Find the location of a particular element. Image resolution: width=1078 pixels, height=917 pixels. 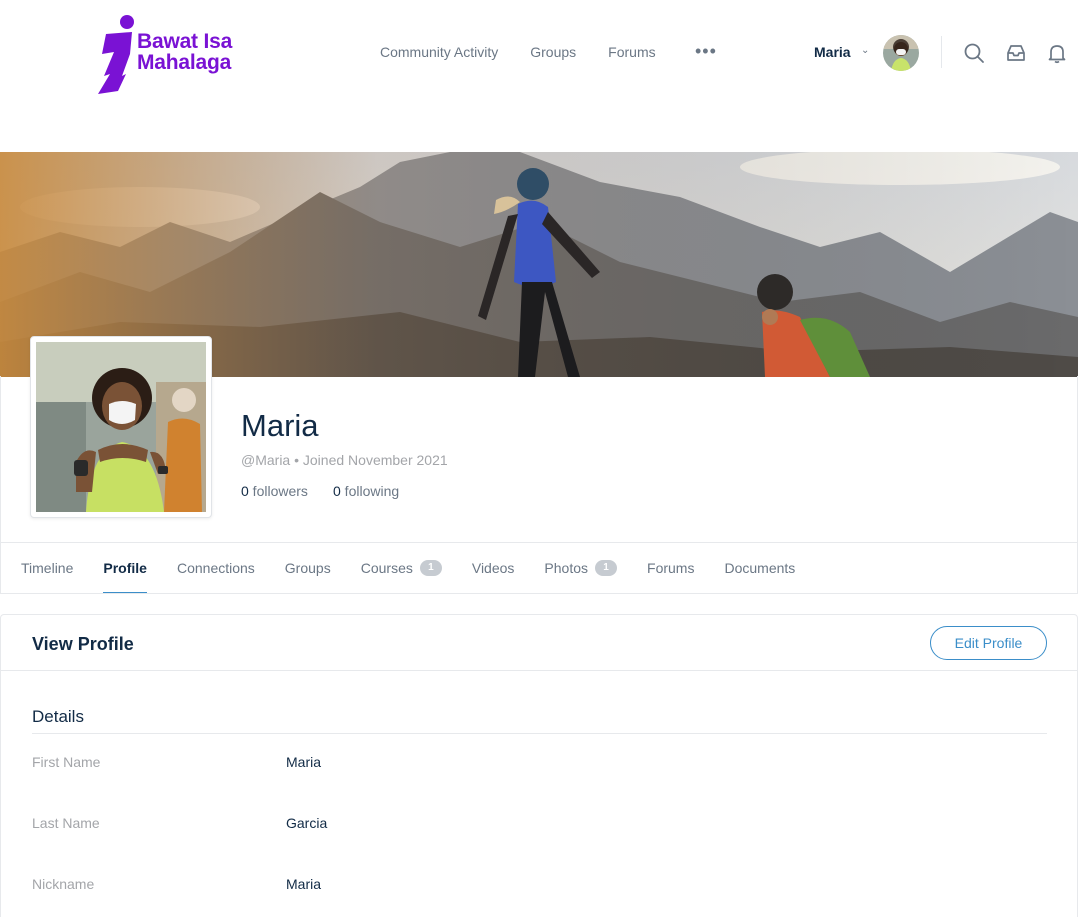

tab-photos: Photos 1 is located at coordinates (581, 568).